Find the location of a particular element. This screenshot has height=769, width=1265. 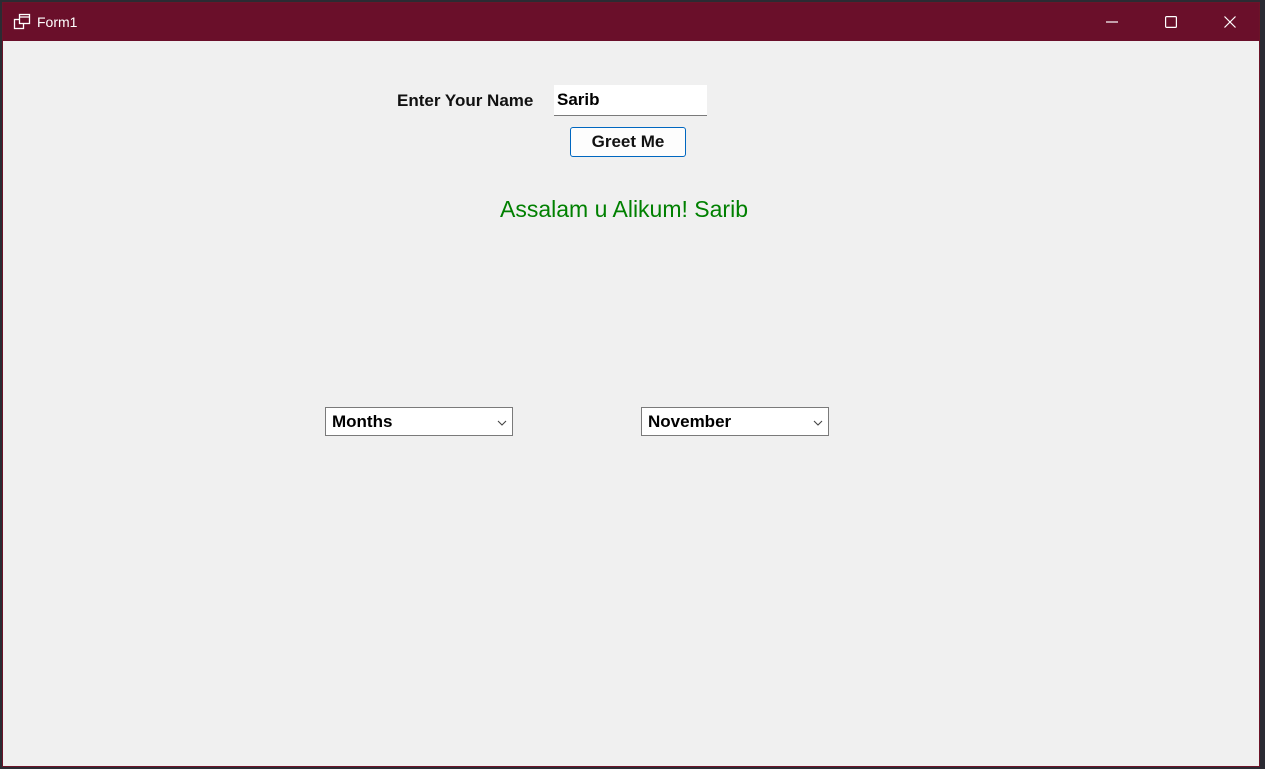

minimize-icon is located at coordinates (1112, 22).